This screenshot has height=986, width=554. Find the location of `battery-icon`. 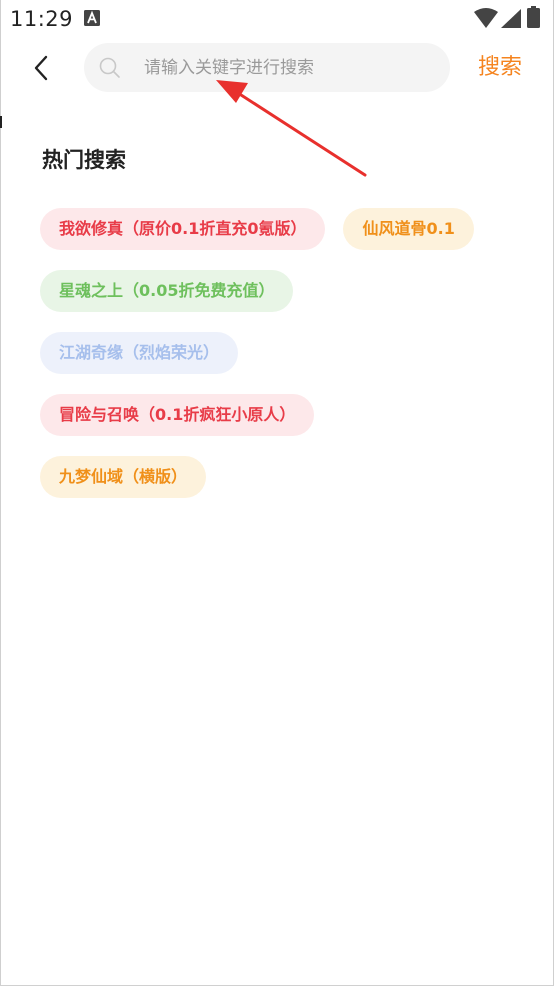

battery-icon is located at coordinates (533, 17).